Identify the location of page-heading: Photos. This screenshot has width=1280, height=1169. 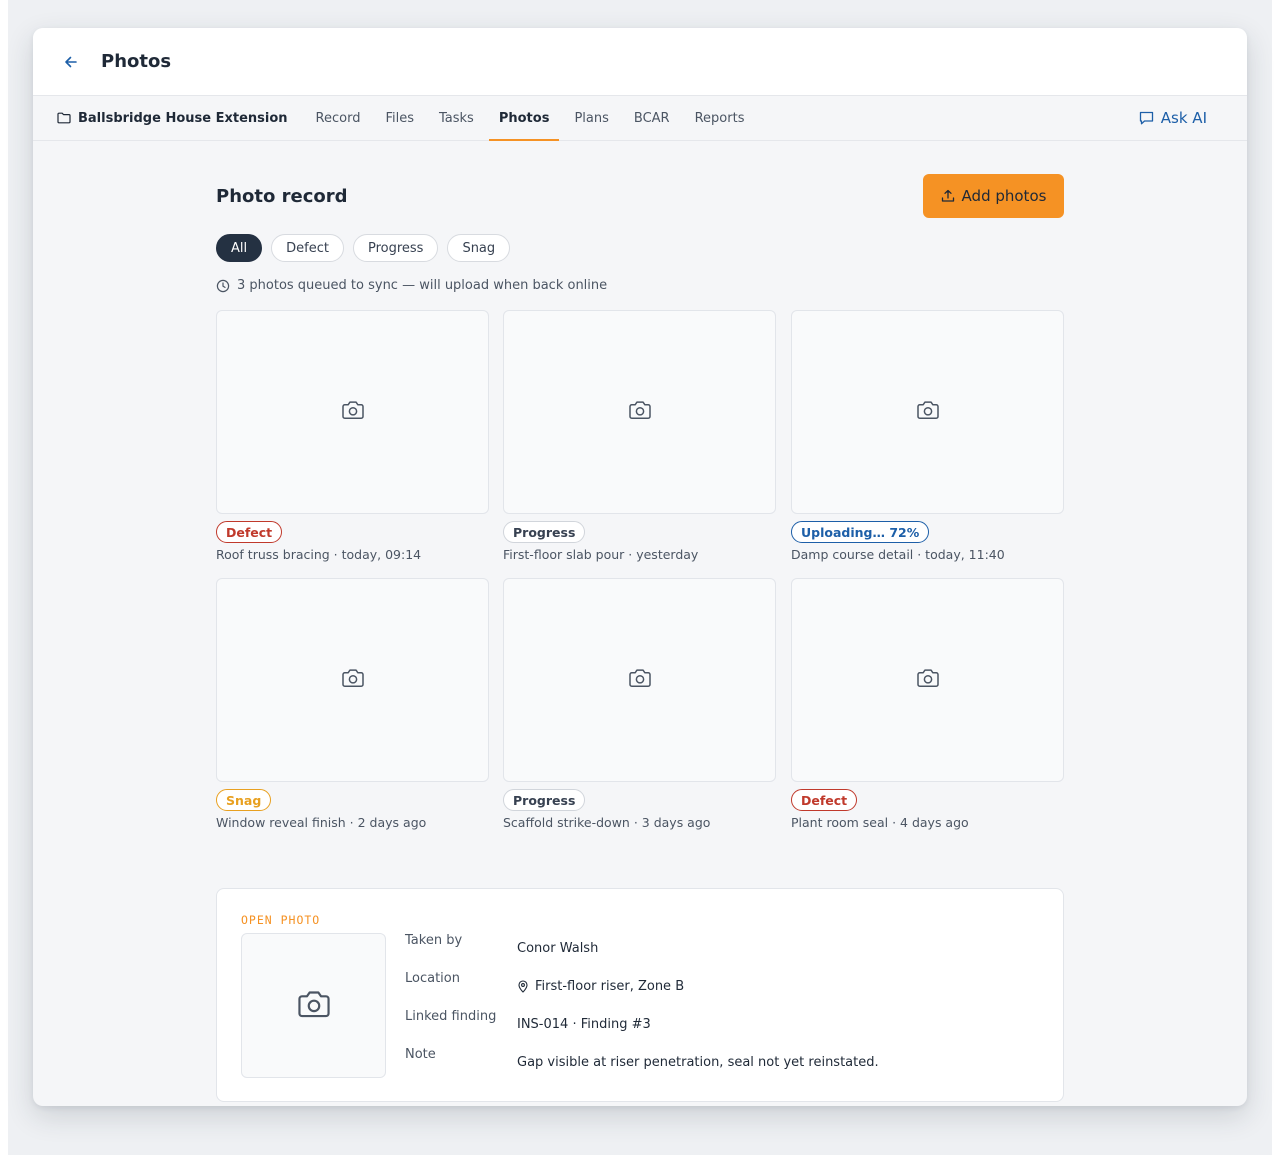
(136, 61).